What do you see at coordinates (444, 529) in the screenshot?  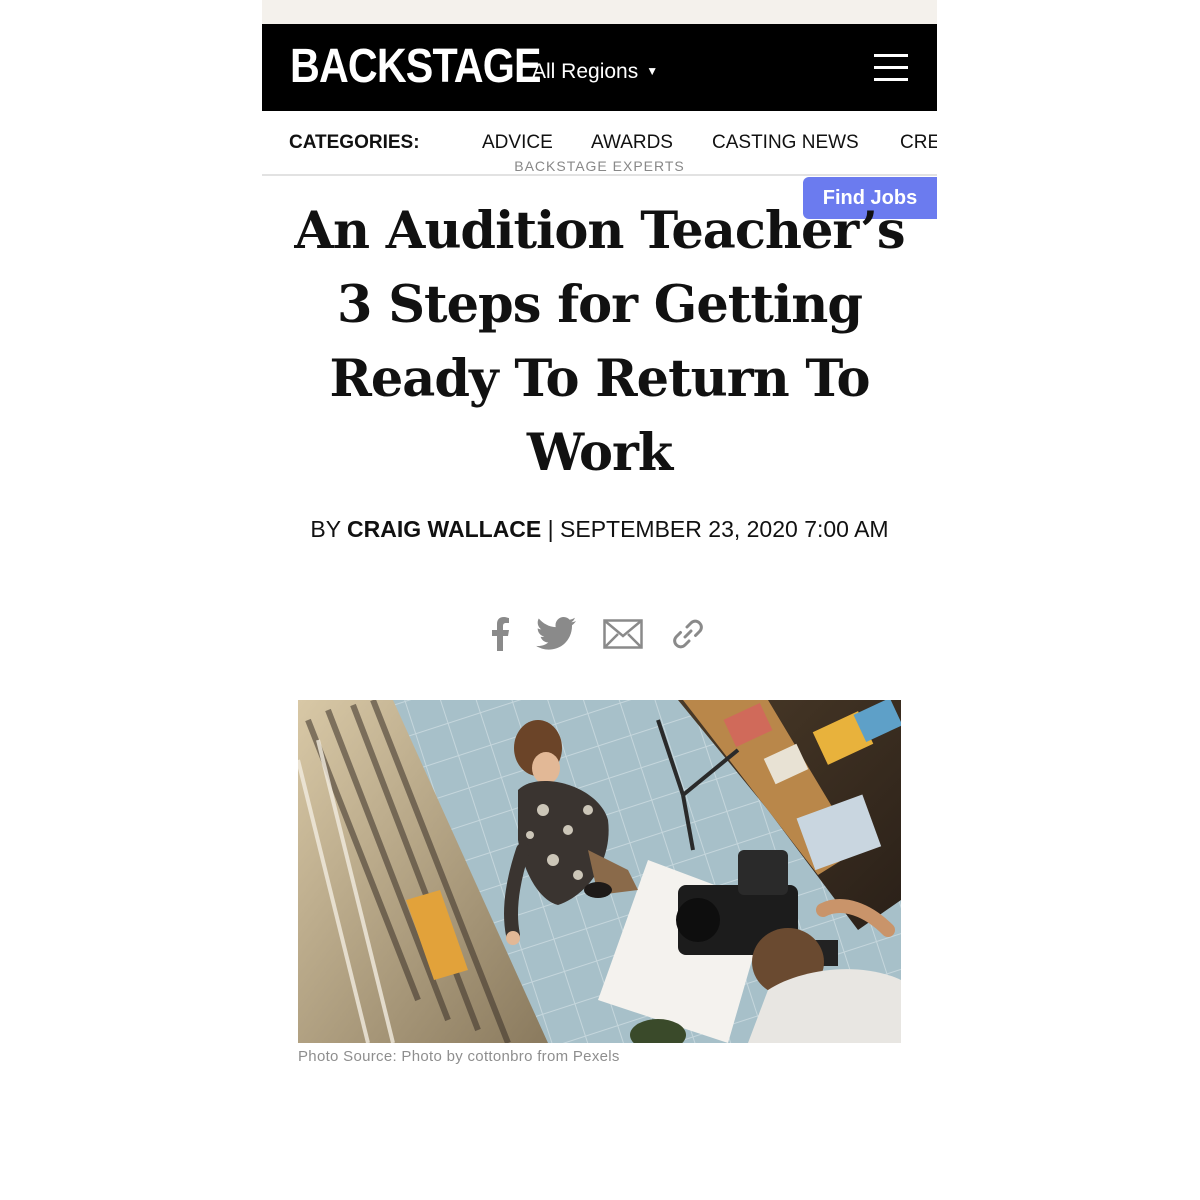 I see `author-link: CRAIG WALLACE` at bounding box center [444, 529].